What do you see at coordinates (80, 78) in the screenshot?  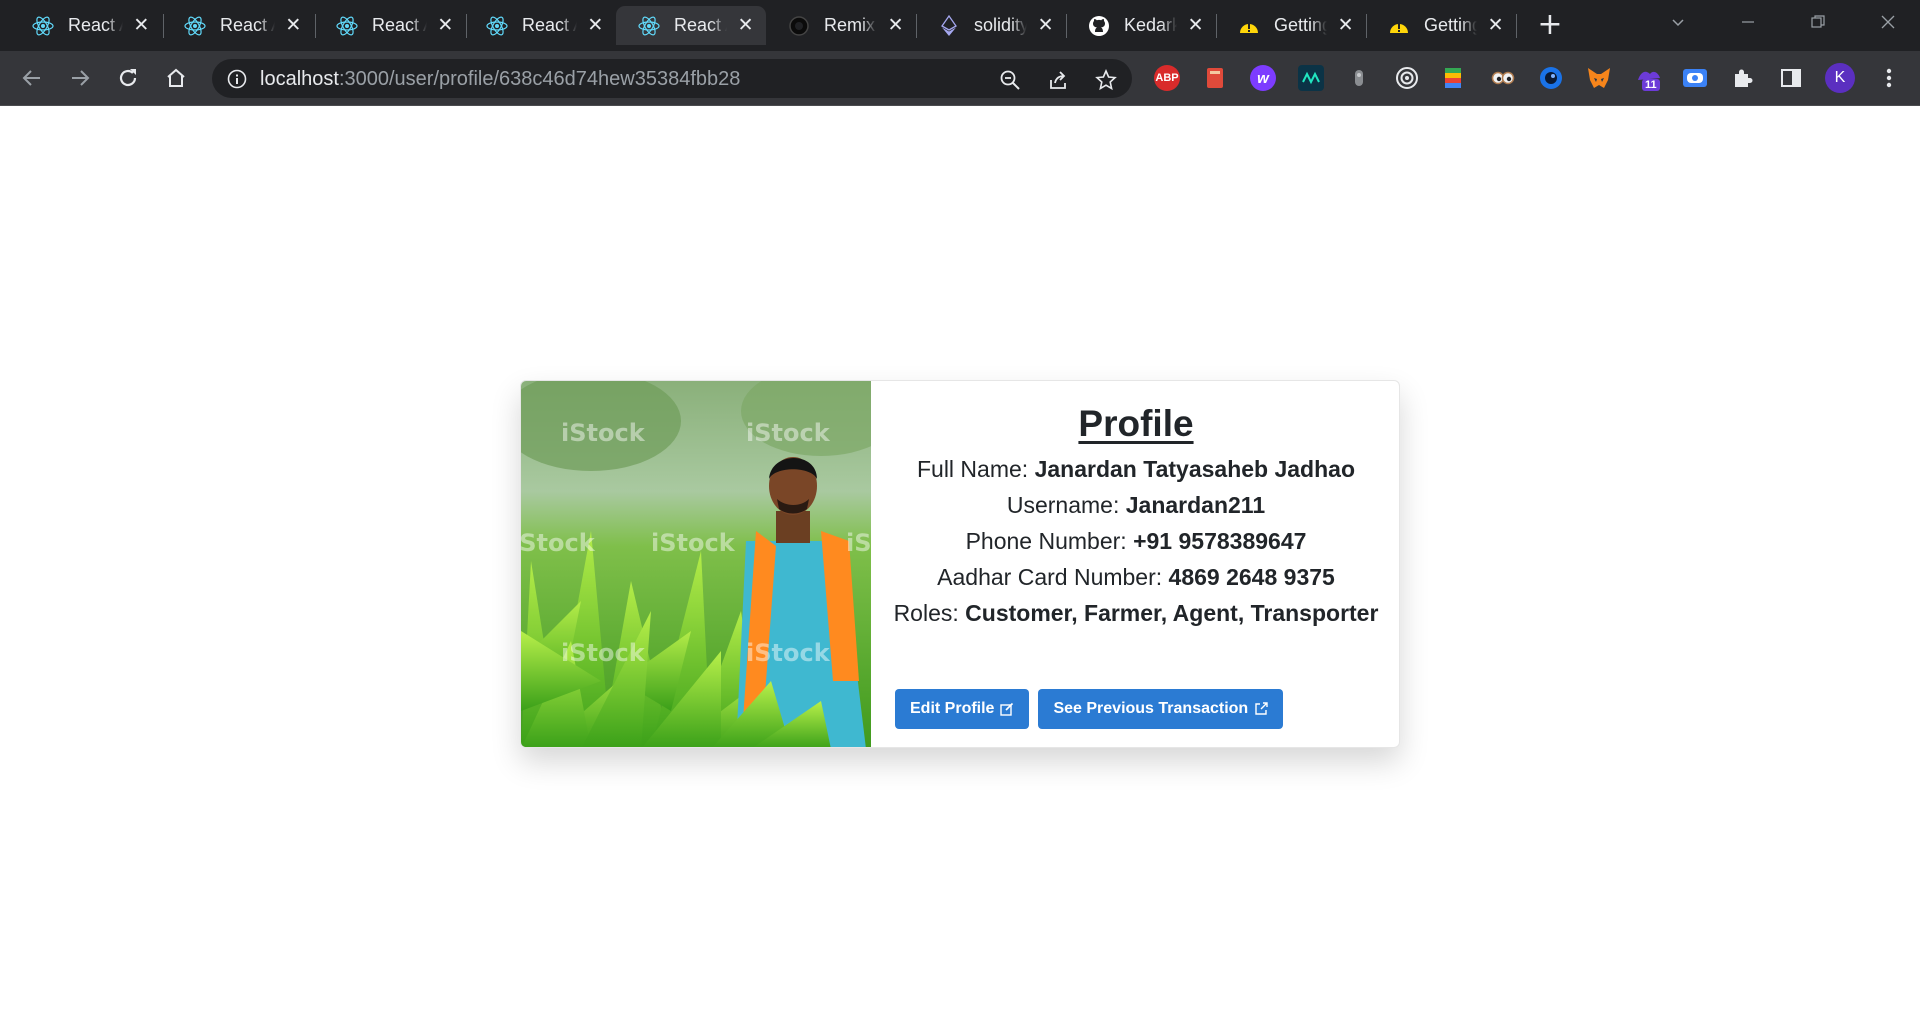 I see `forward-icon` at bounding box center [80, 78].